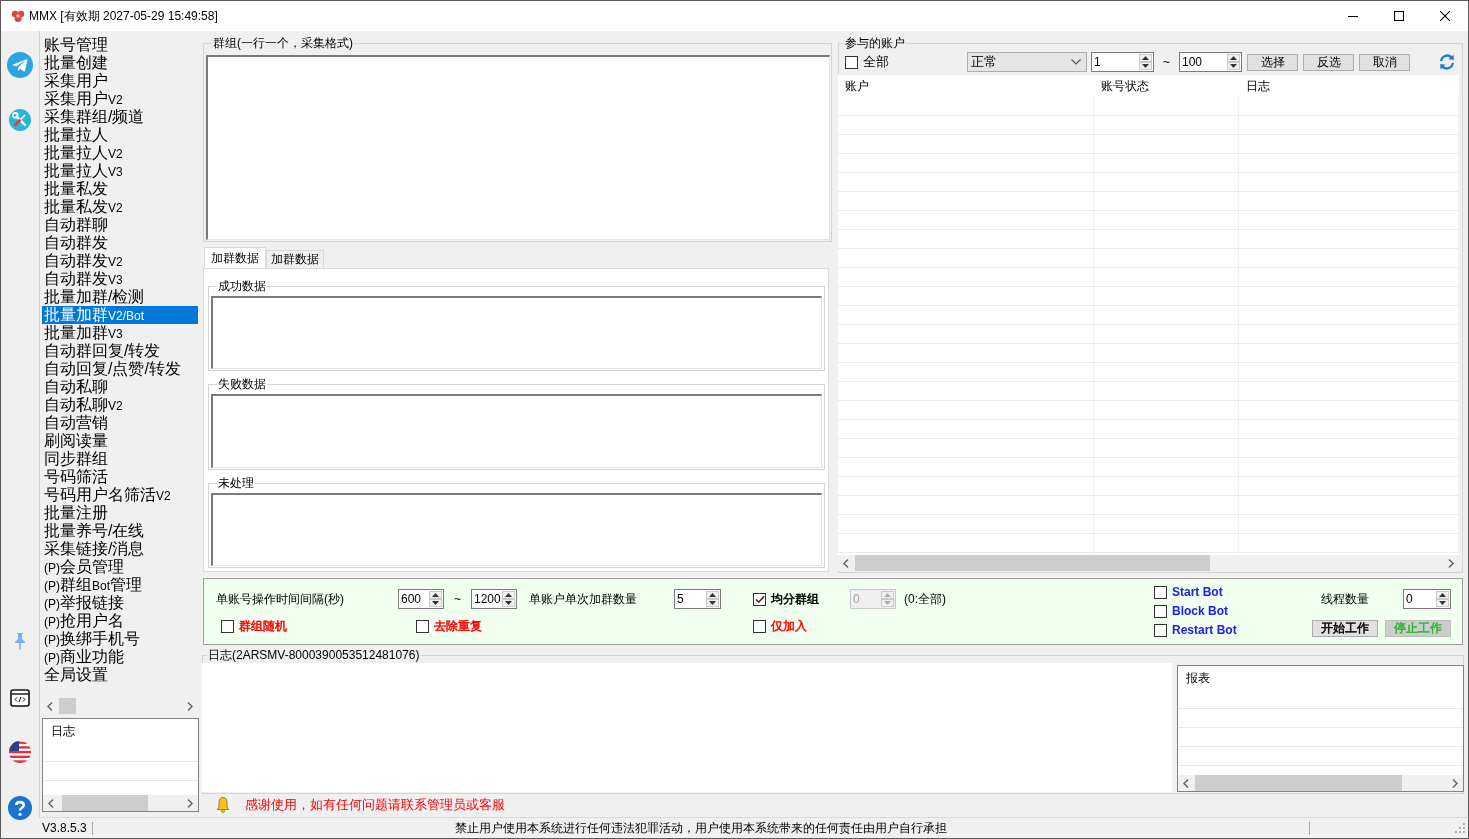 The width and height of the screenshot is (1469, 839). What do you see at coordinates (876, 62) in the screenshot?
I see `checkbox-label: 全部` at bounding box center [876, 62].